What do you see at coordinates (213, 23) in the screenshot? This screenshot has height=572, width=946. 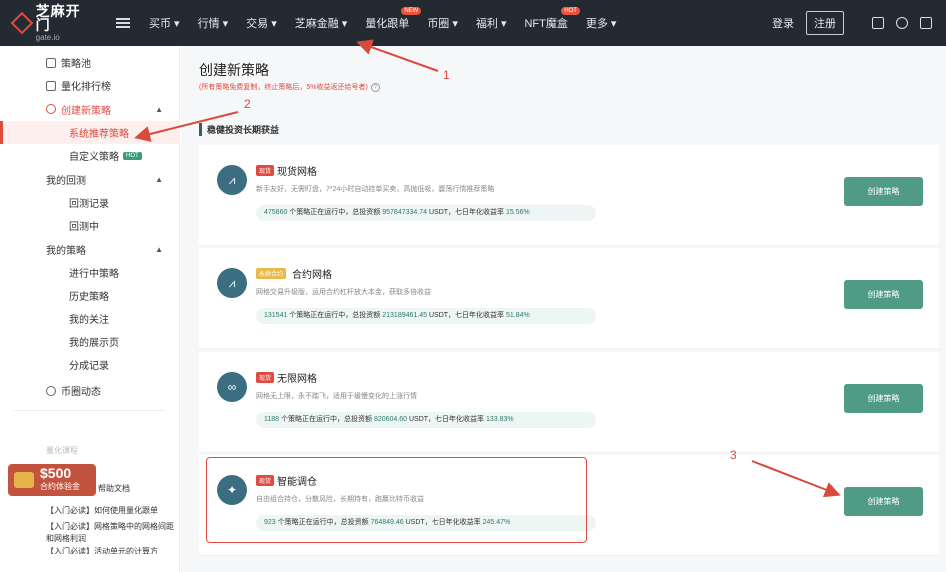 I see `nav-markets: 行情 ▾` at bounding box center [213, 23].